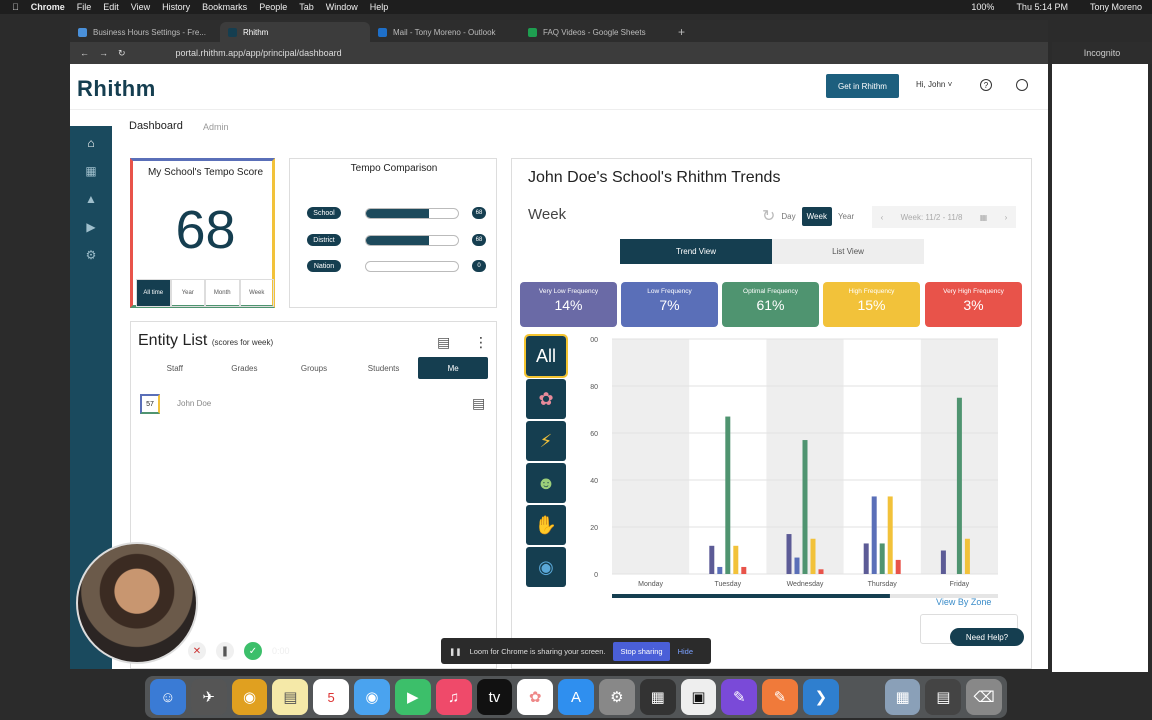 The image size is (1152, 720). Describe the element at coordinates (245, 368) in the screenshot. I see `tab-grades: Grades` at that location.